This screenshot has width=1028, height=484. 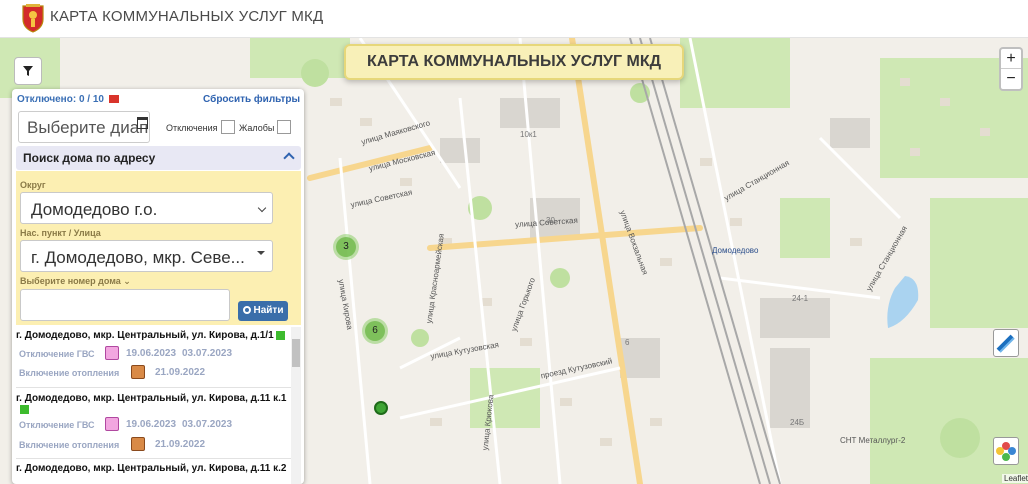 I want to click on complaints-checkbox-label: Жалобы, so click(x=257, y=128).